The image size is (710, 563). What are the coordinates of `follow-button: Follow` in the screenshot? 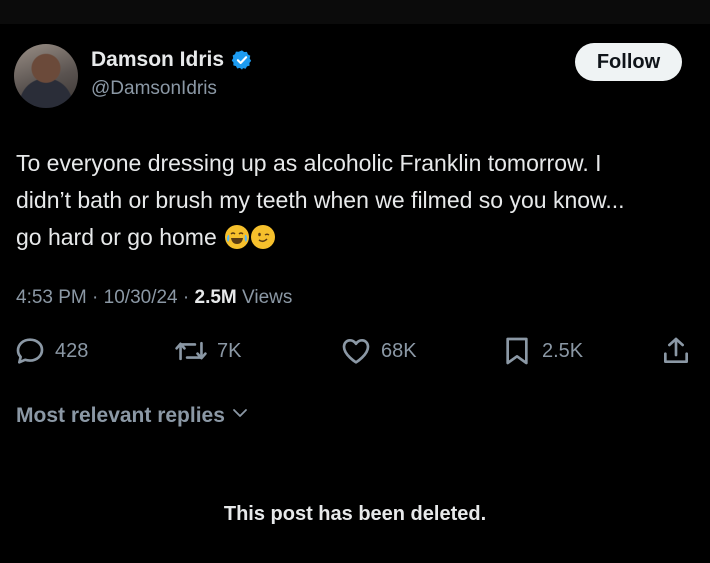 It's located at (628, 62).